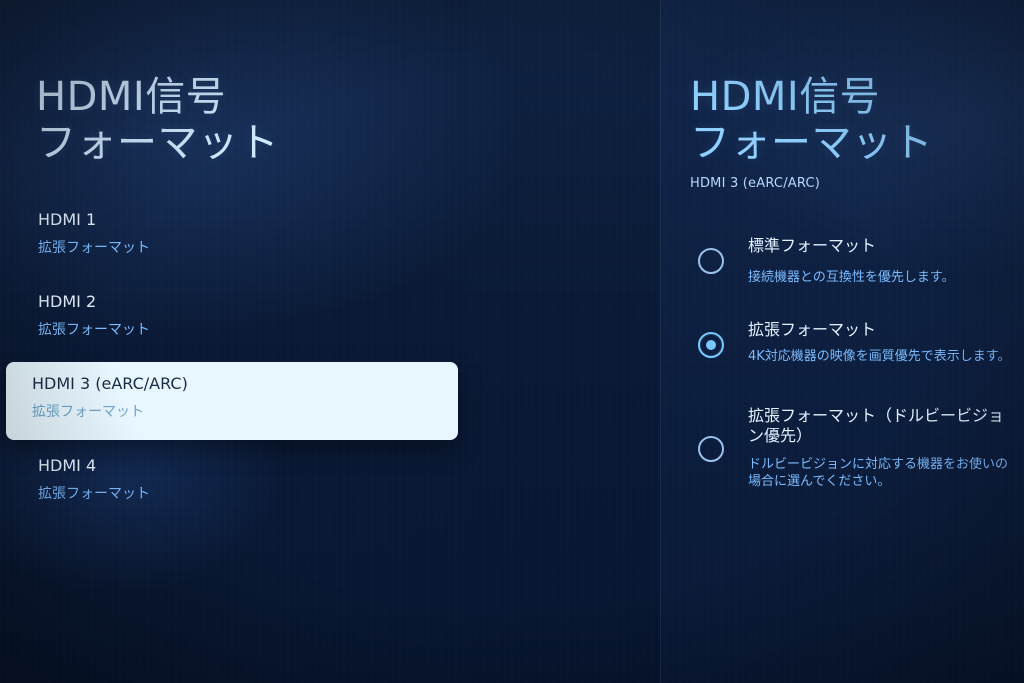  I want to click on left-title-line-1: HDMI信号, so click(131, 97).